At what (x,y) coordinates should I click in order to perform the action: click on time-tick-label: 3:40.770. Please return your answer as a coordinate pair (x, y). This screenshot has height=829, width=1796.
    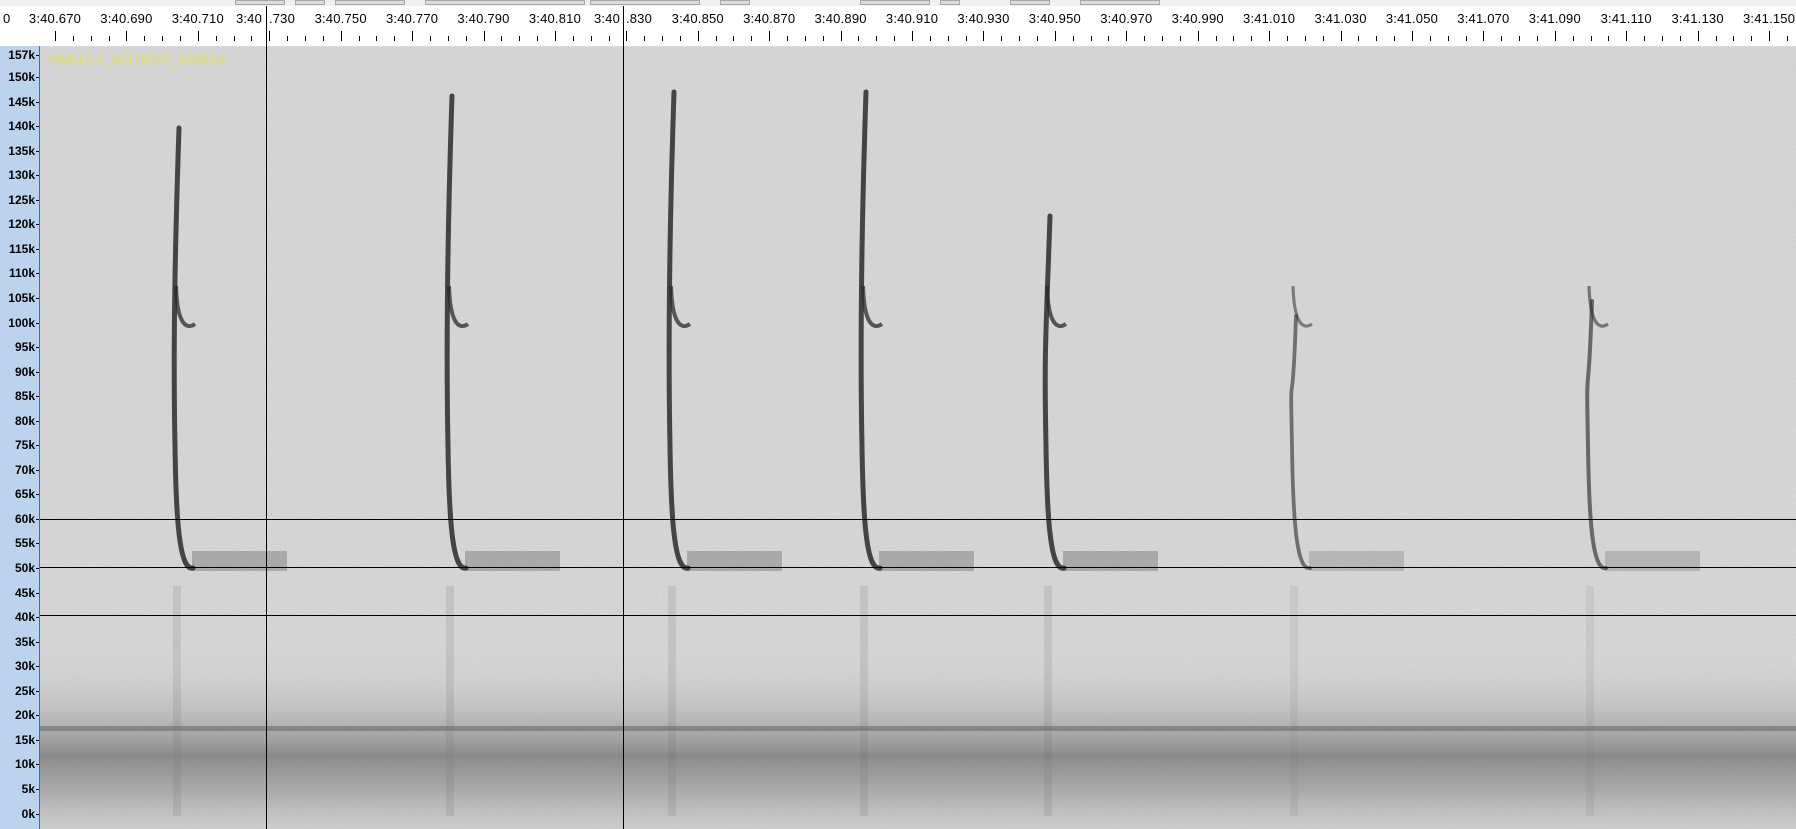
    Looking at the image, I should click on (412, 18).